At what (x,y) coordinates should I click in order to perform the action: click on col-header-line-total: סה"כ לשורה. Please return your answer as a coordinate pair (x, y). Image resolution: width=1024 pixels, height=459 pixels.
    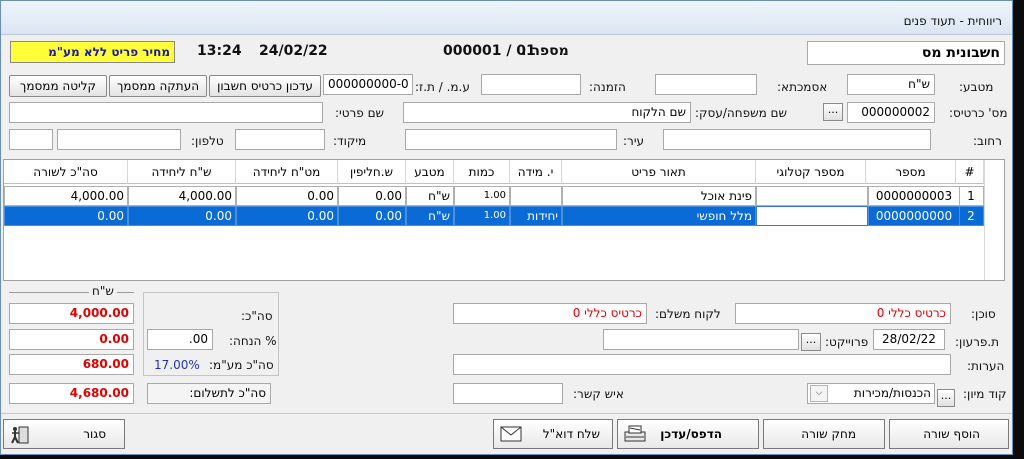
    Looking at the image, I should click on (66, 172).